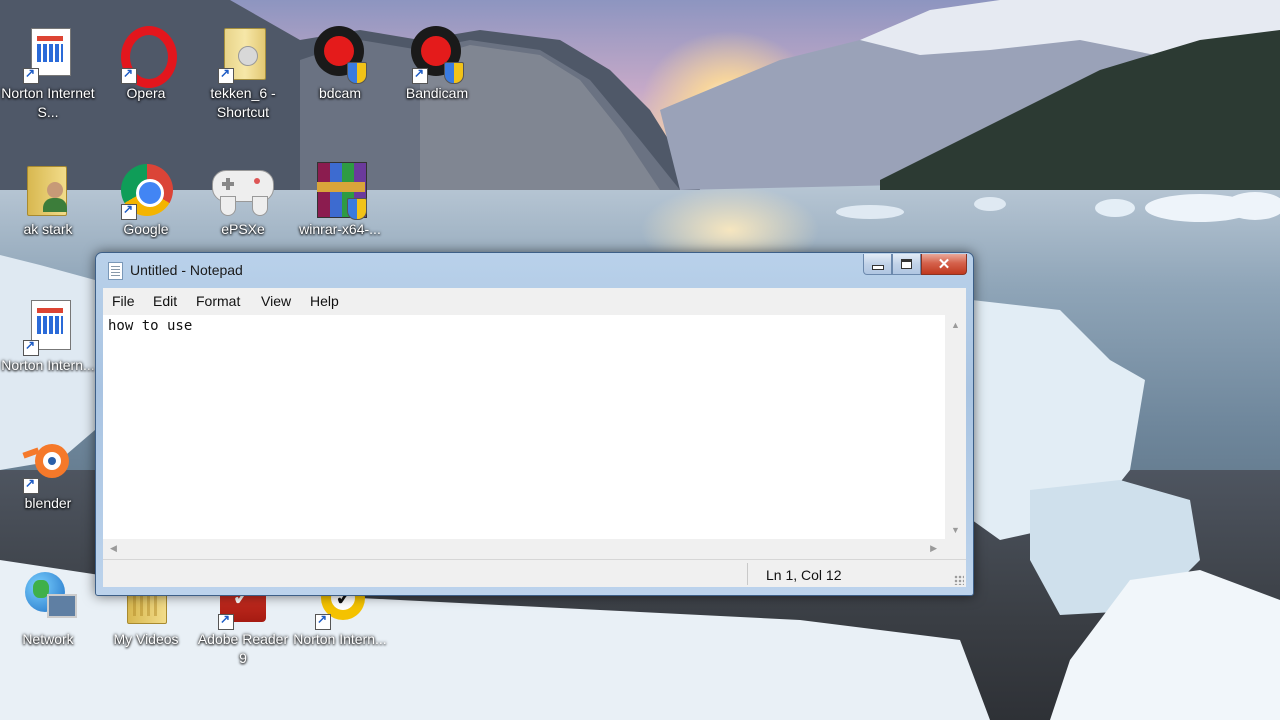 The image size is (1280, 720). What do you see at coordinates (955, 427) in the screenshot?
I see `vertical-scrollbar: ▲ ▼` at bounding box center [955, 427].